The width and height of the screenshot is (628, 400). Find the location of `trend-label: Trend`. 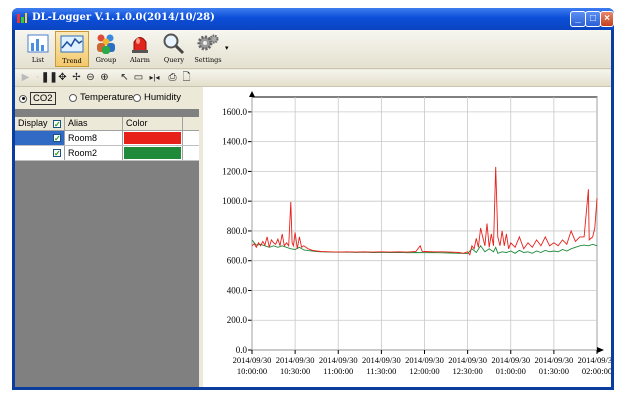

trend-label: Trend is located at coordinates (72, 61).